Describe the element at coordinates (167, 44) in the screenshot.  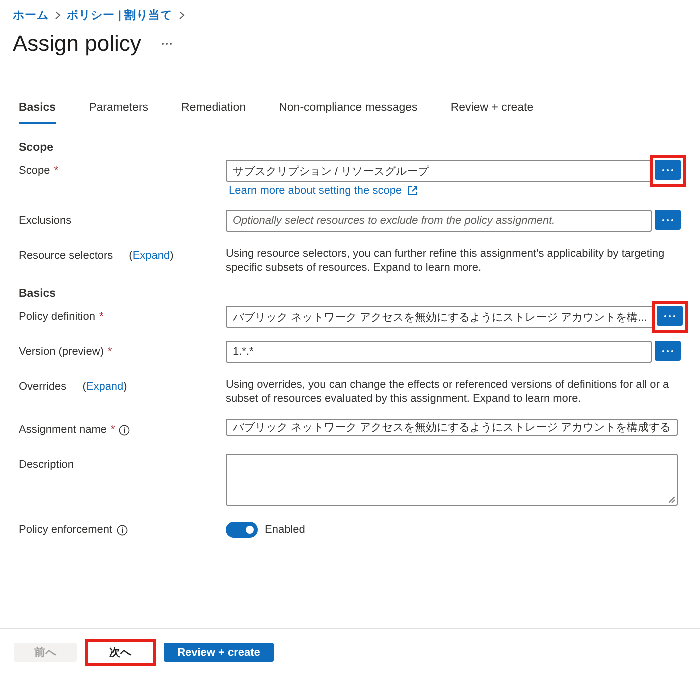
I see `more-icon` at that location.